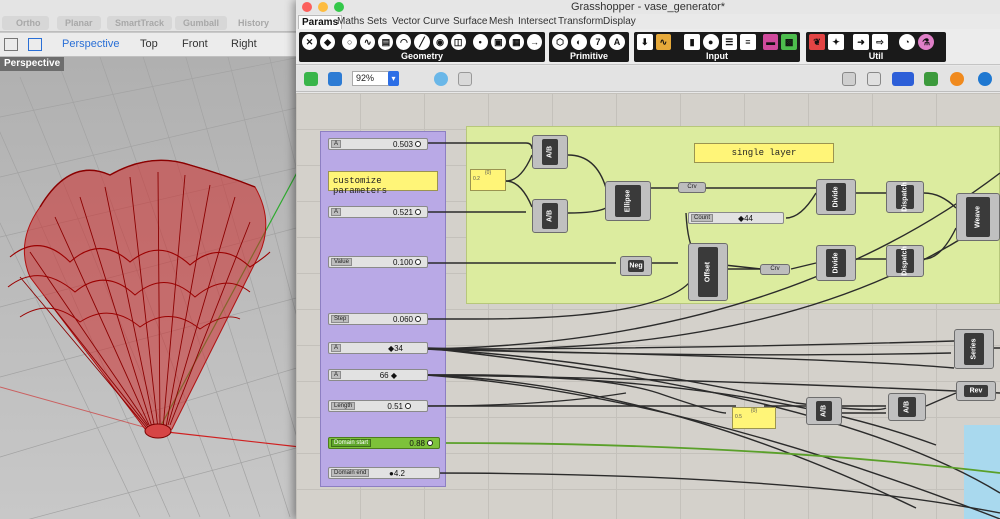 This screenshot has height=519, width=1000. What do you see at coordinates (335, 79) in the screenshot?
I see `save-file-icon` at bounding box center [335, 79].